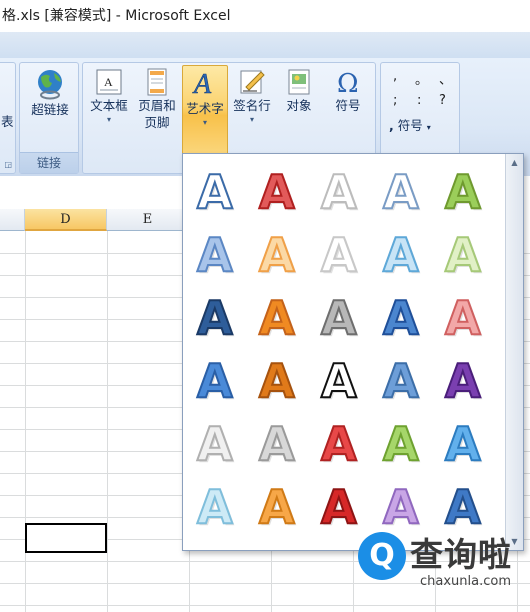 The width and height of the screenshot is (530, 612). What do you see at coordinates (299, 82) in the screenshot?
I see `object-icon` at bounding box center [299, 82].